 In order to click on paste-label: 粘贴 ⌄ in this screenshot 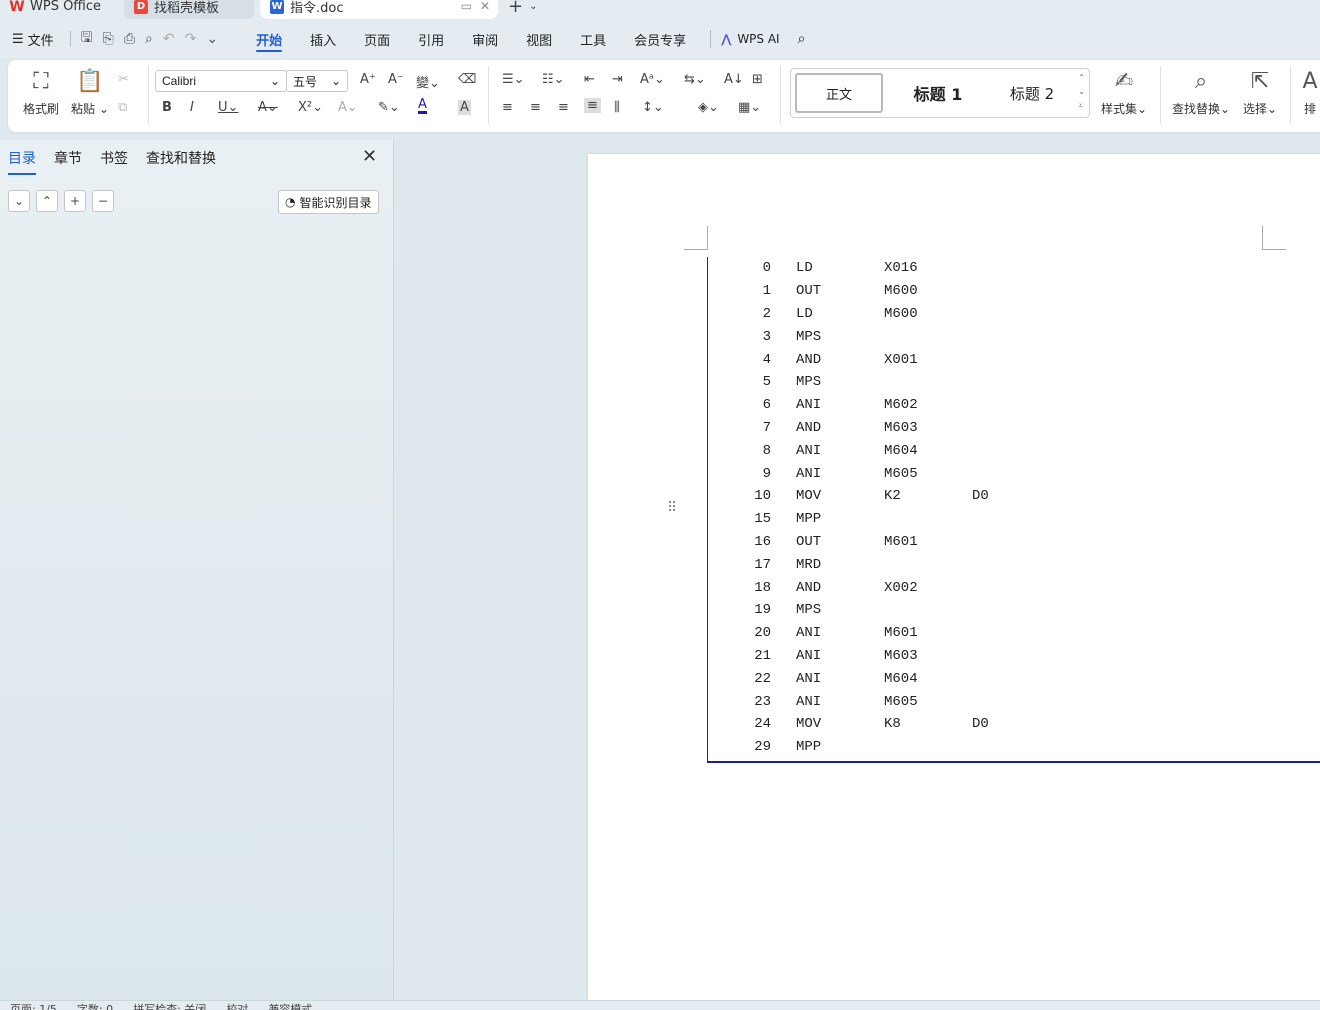, I will do `click(90, 109)`.